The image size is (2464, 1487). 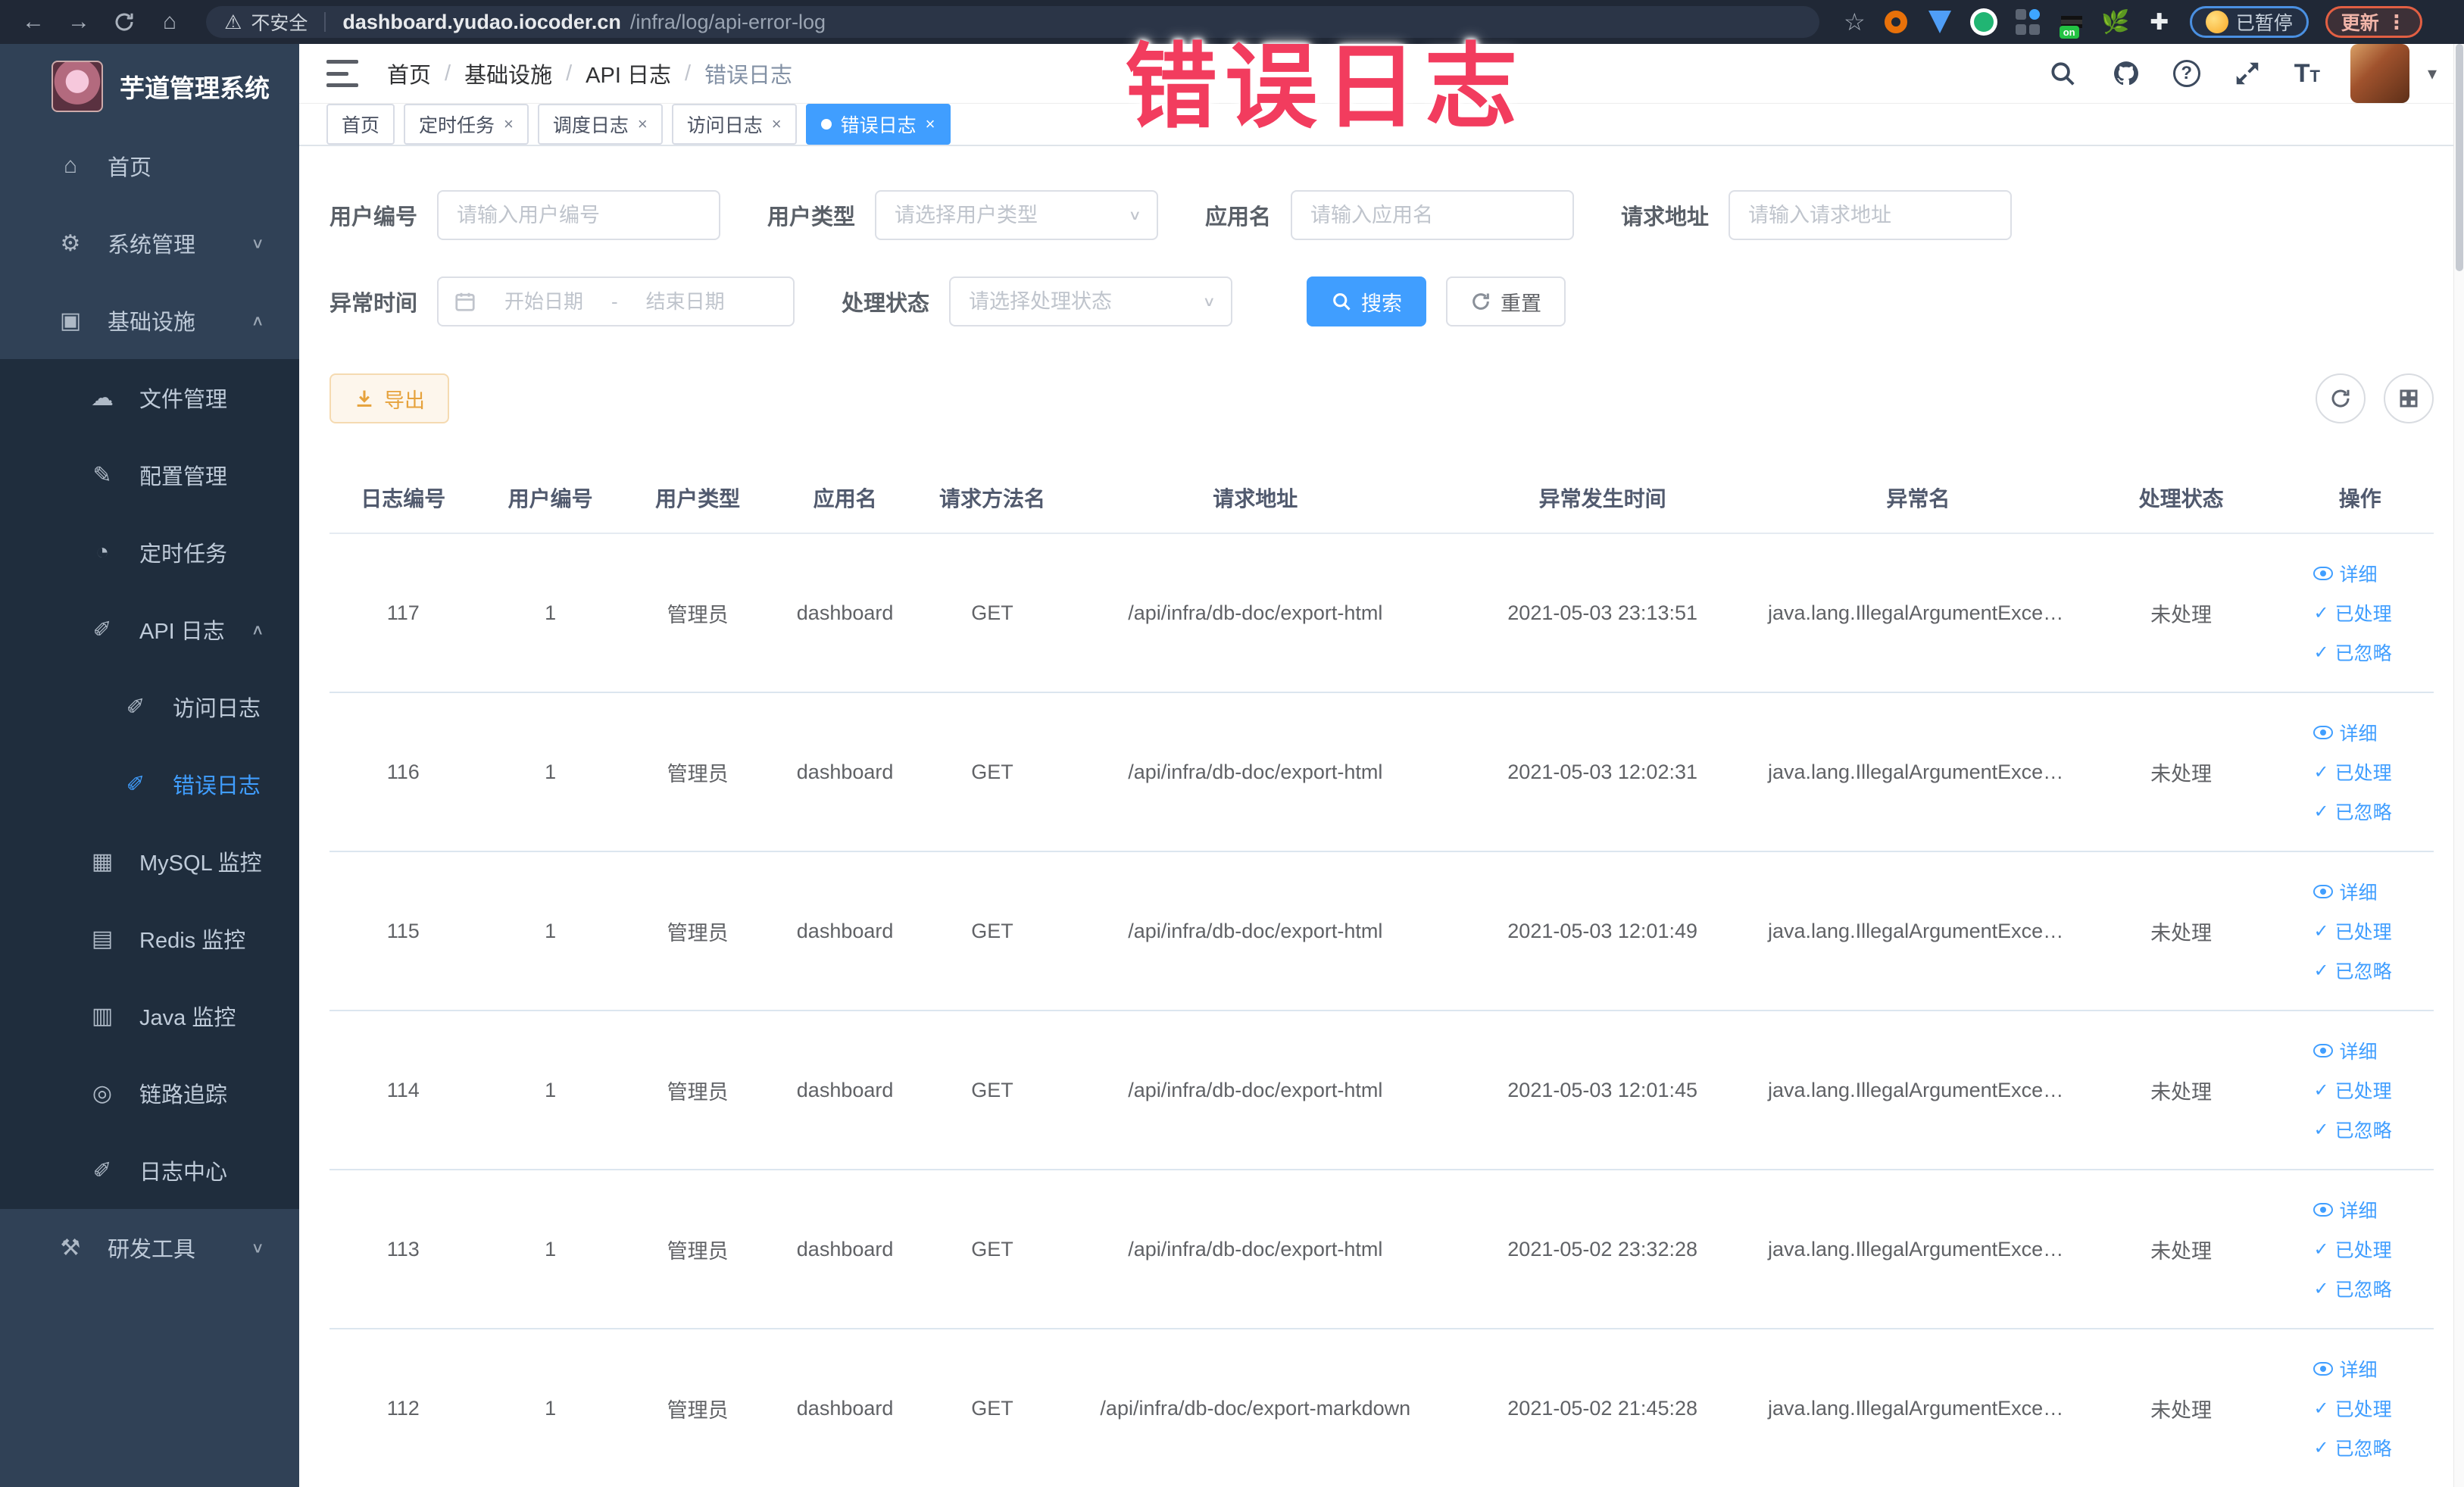 What do you see at coordinates (257, 320) in the screenshot?
I see `chevron-up-icon: ∧` at bounding box center [257, 320].